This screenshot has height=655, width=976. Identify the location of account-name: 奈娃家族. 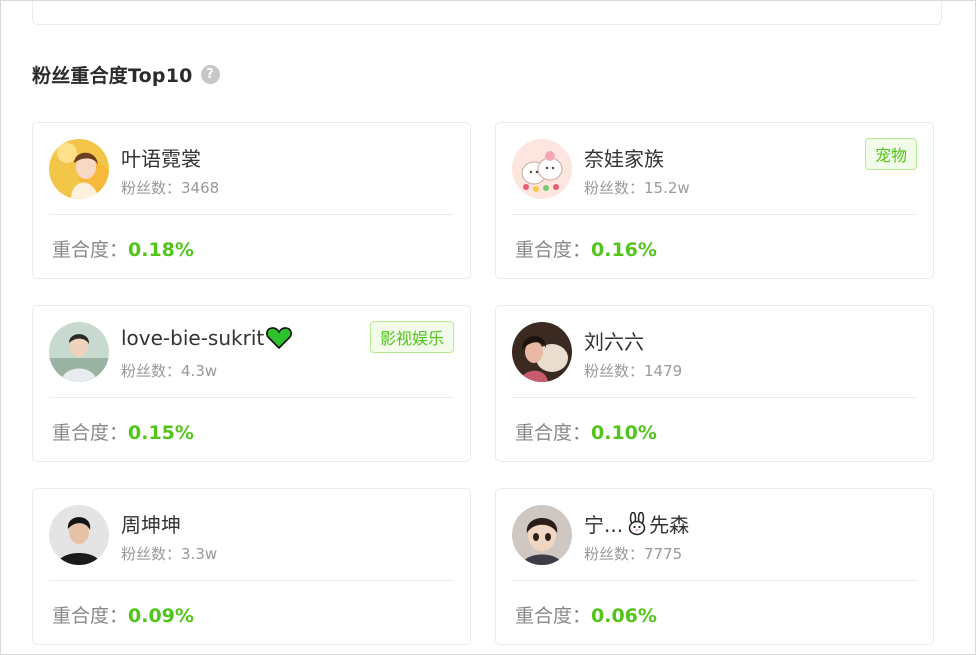
(624, 157).